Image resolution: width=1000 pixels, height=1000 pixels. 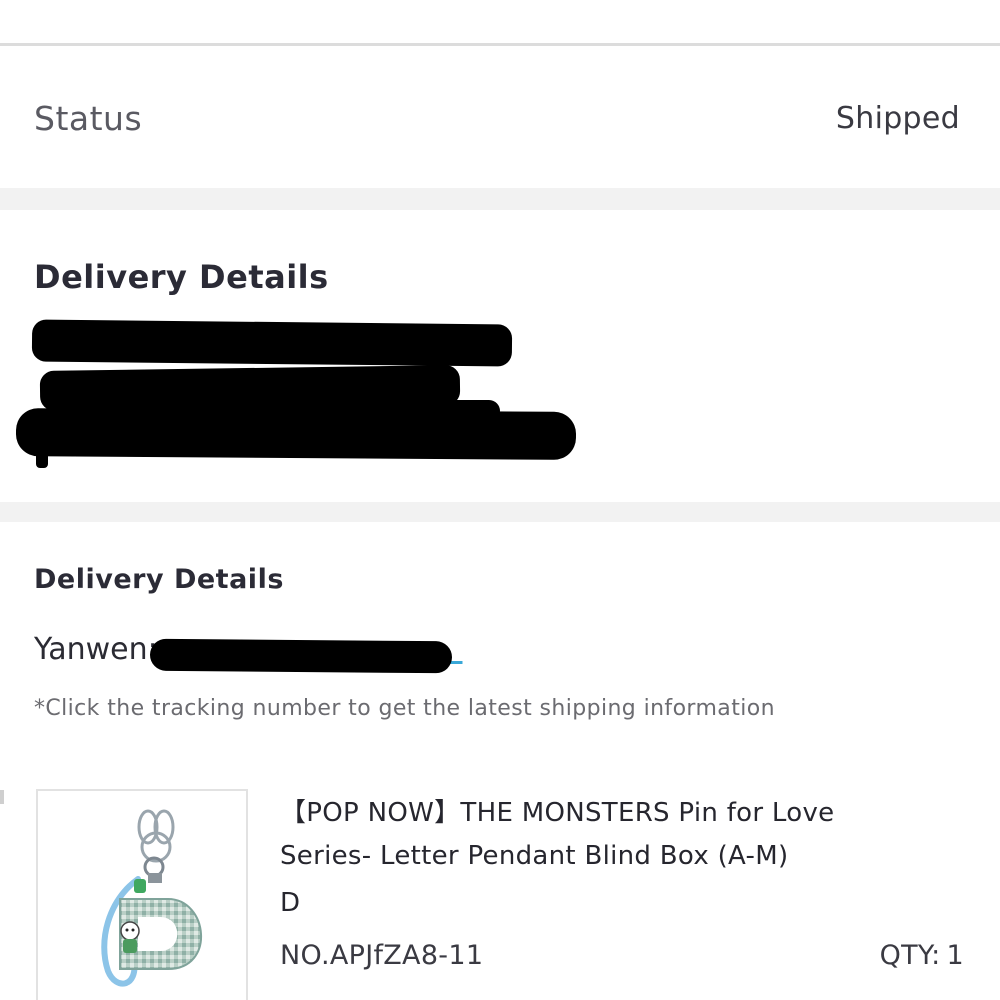 What do you see at coordinates (897, 118) in the screenshot?
I see `status-value: Shipped` at bounding box center [897, 118].